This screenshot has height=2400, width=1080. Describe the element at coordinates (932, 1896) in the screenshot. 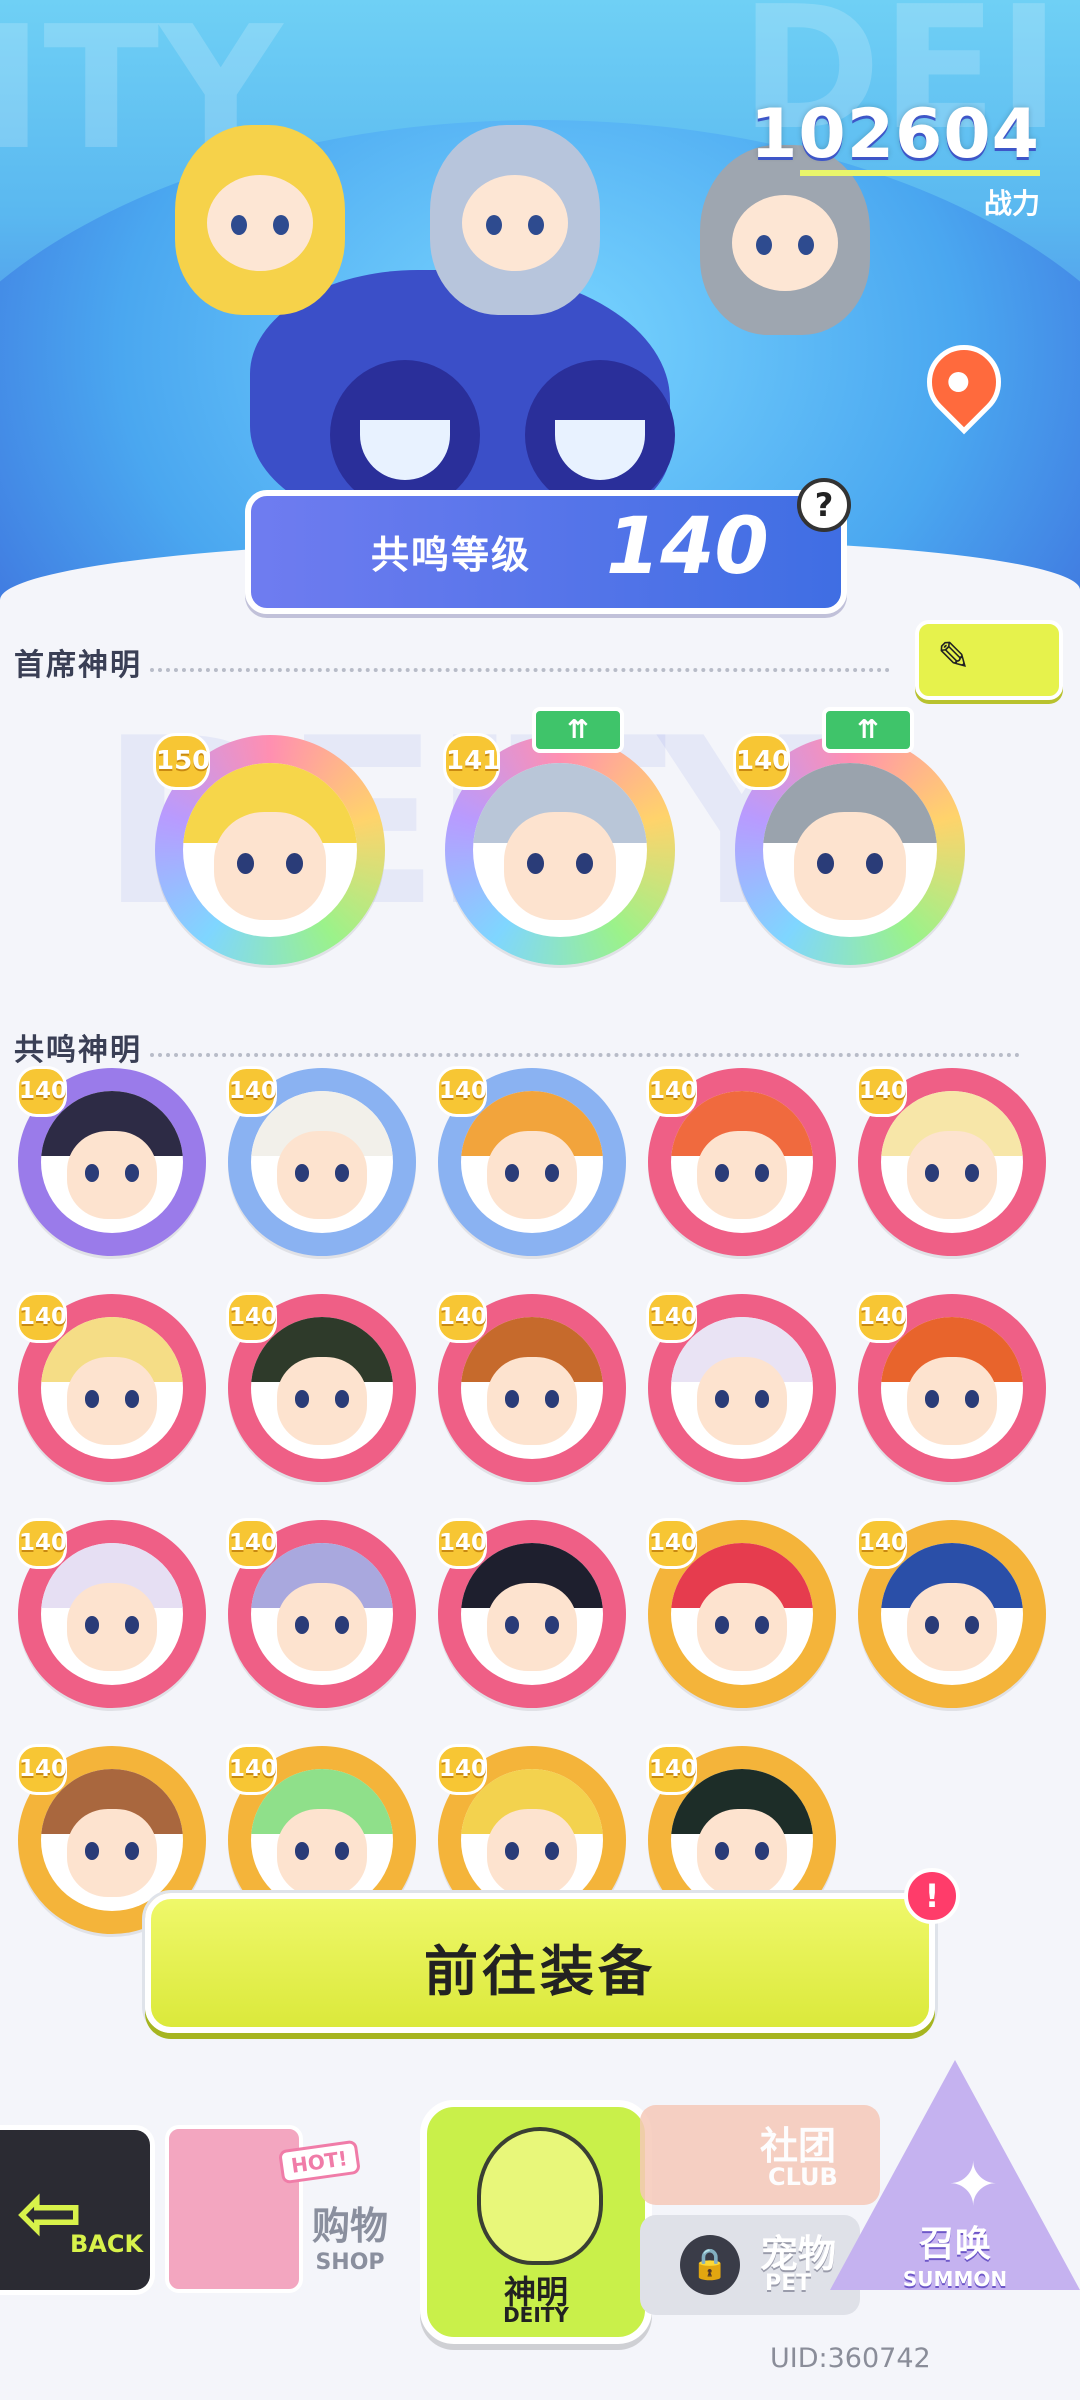

I see `alert-badge: !` at that location.